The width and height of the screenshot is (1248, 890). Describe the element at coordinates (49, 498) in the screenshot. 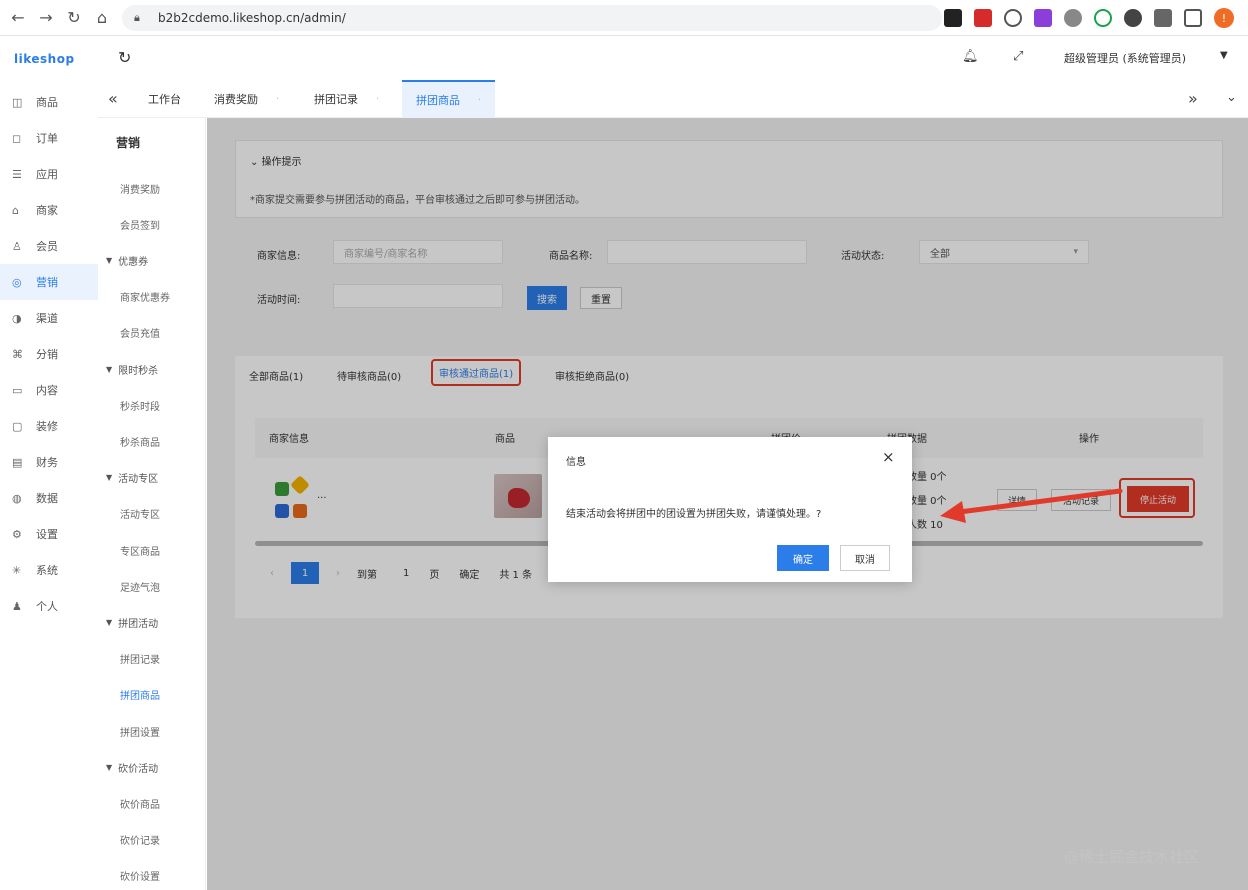

I see `sidebar-item: ◍ 数据` at that location.